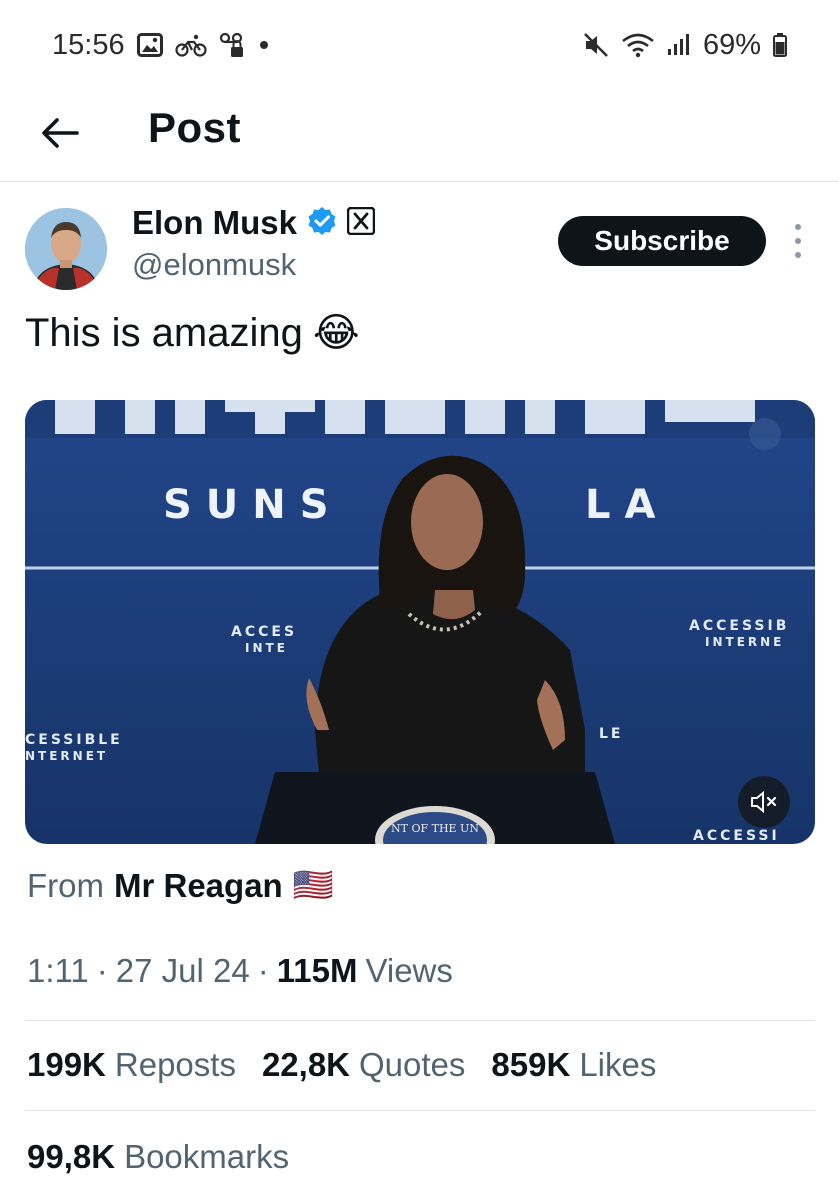 The height and width of the screenshot is (1200, 839). I want to click on bookmarks-count: 99,8K, so click(71, 1156).